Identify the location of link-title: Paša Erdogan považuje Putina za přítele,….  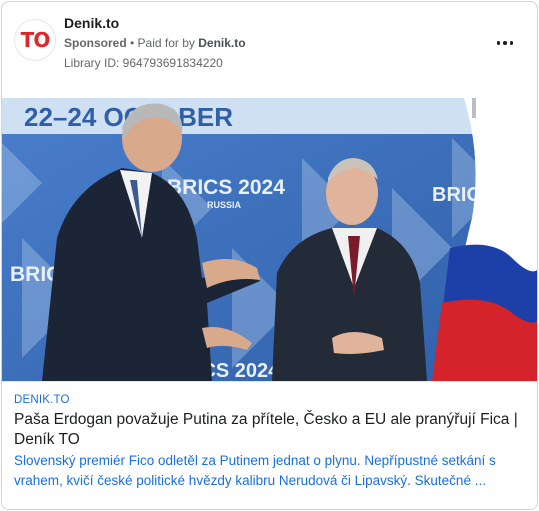
(272, 430).